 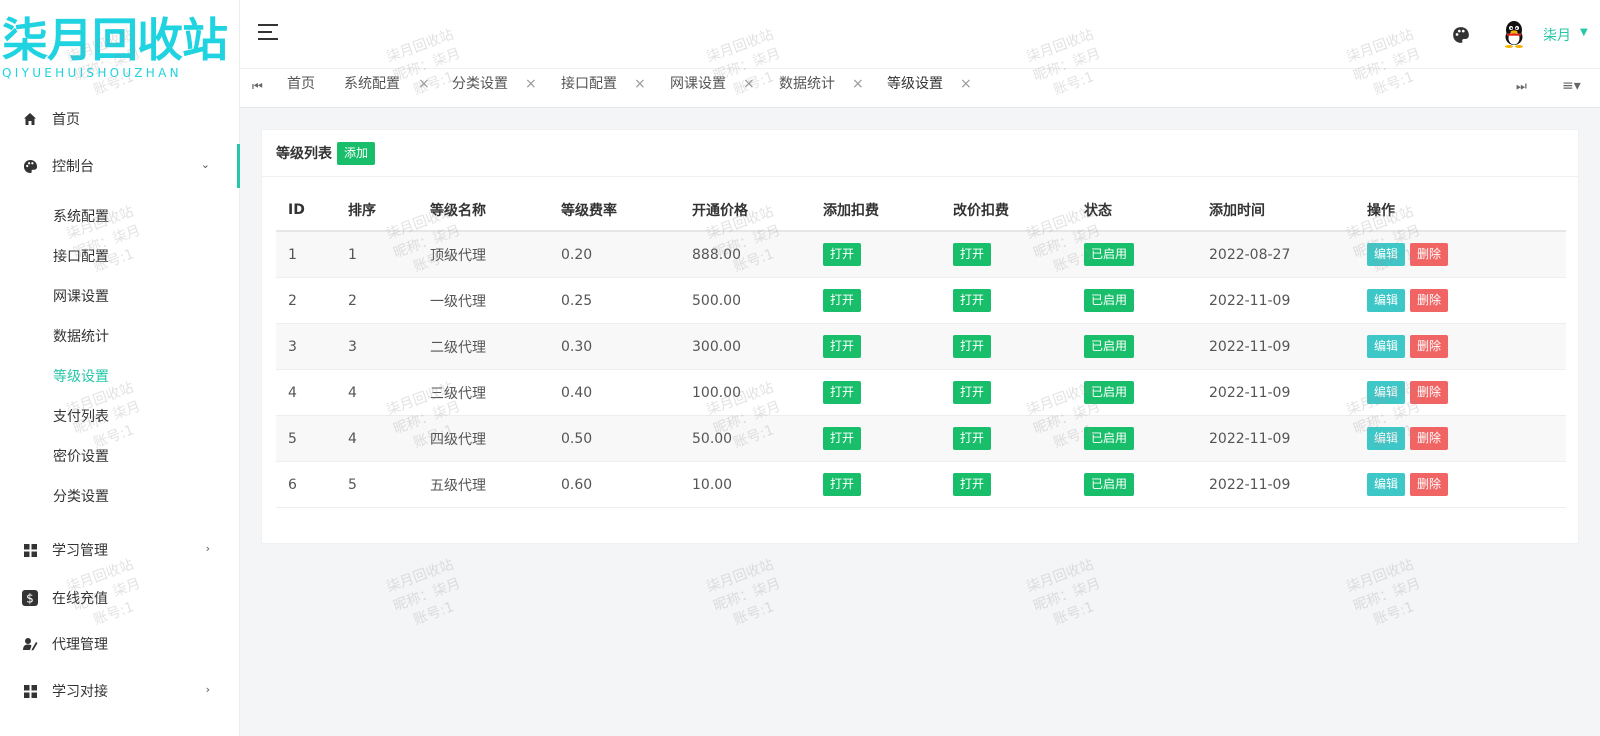 What do you see at coordinates (915, 88) in the screenshot?
I see `tab-level-settings: 等级设置` at bounding box center [915, 88].